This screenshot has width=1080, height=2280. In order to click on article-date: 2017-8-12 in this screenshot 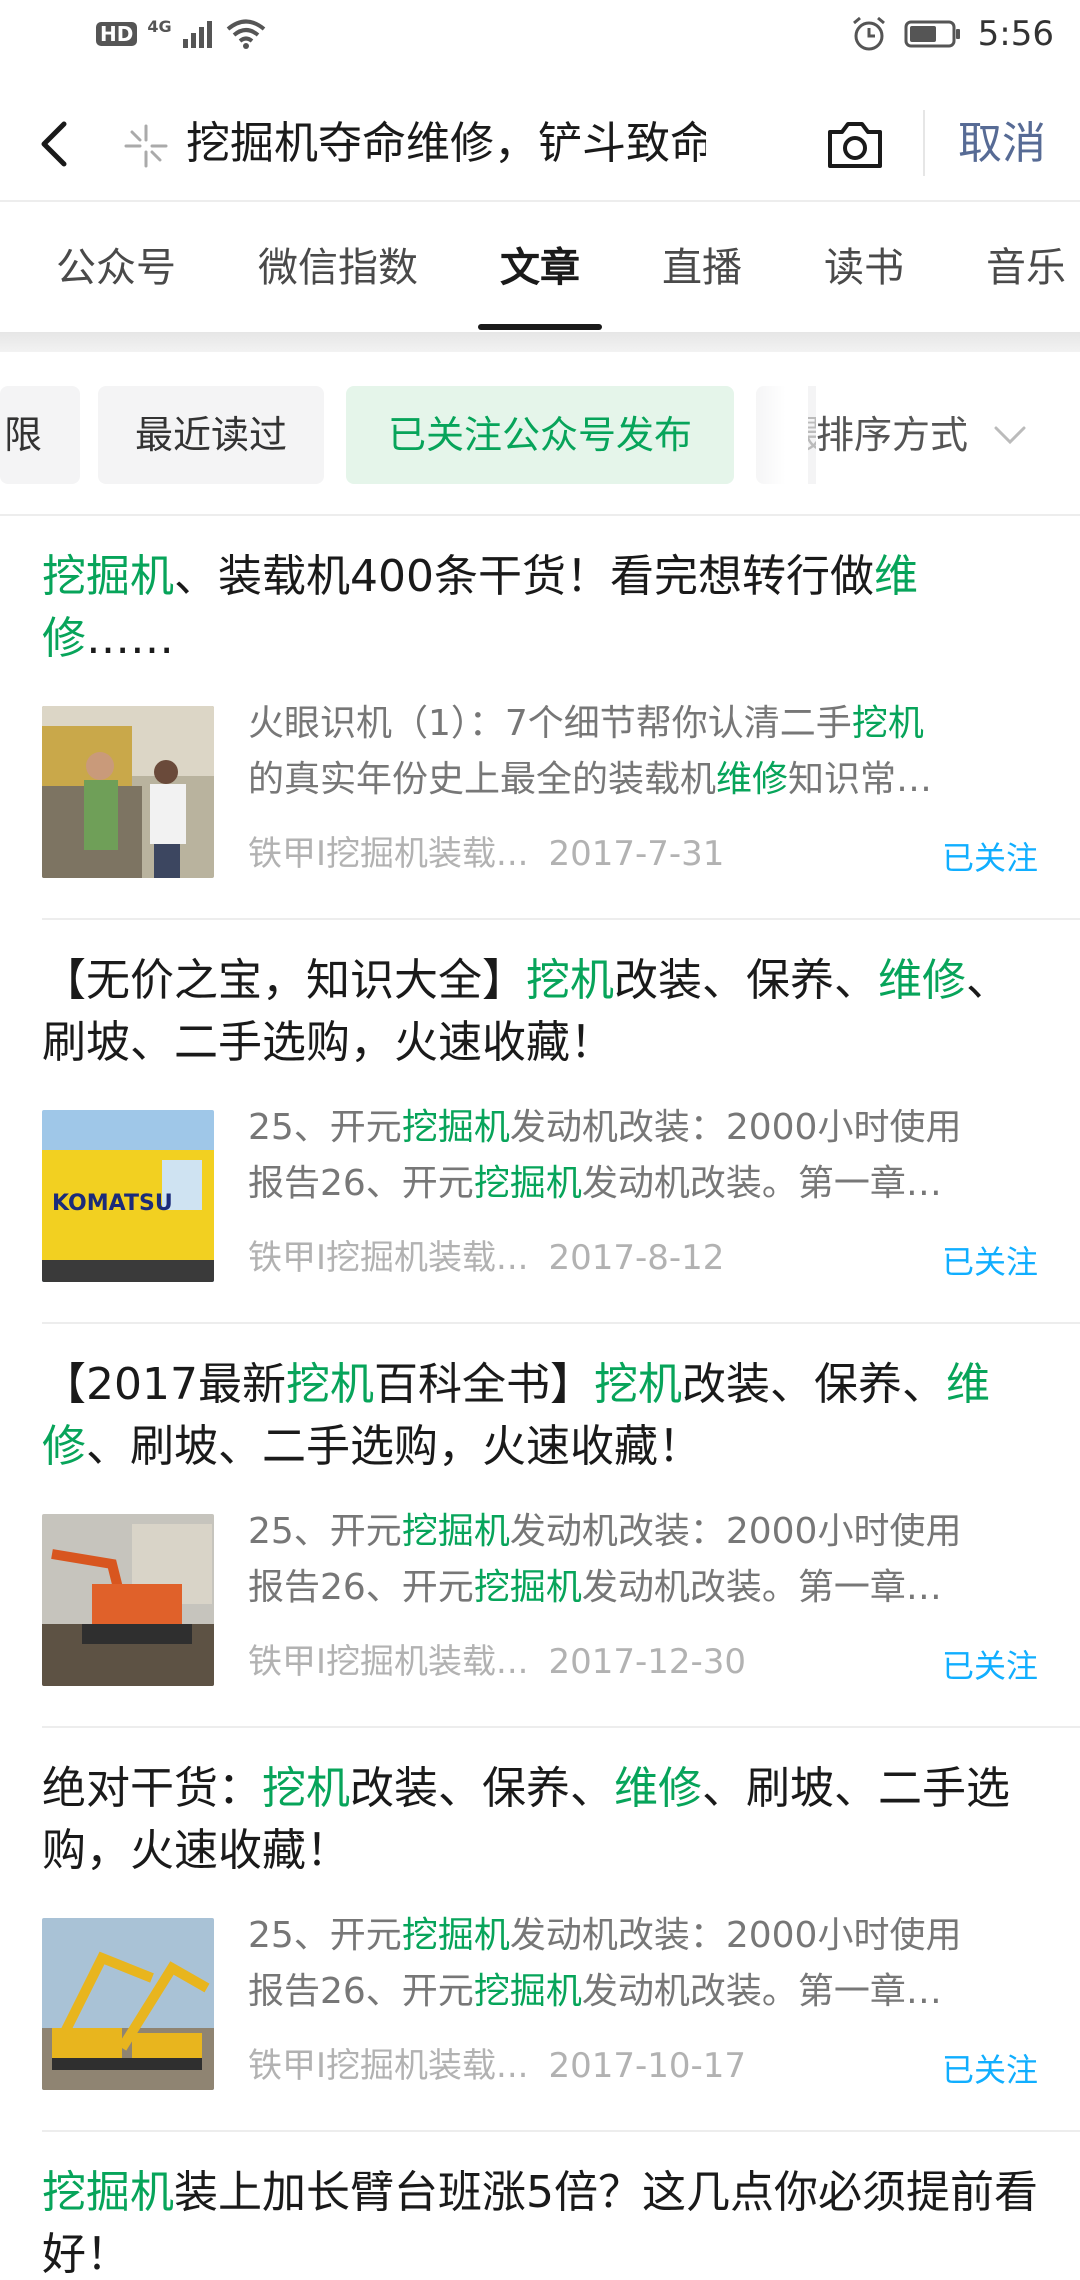, I will do `click(636, 1258)`.